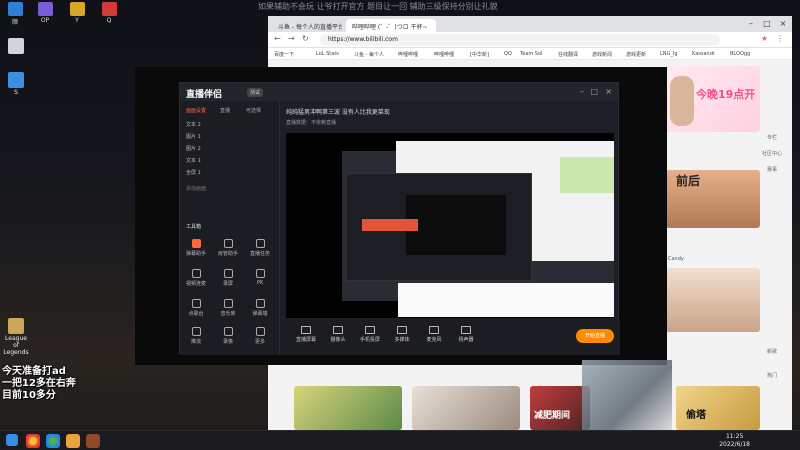 This screenshot has width=800, height=450. I want to click on url-input: https://www.bilibili.com, so click(520, 40).